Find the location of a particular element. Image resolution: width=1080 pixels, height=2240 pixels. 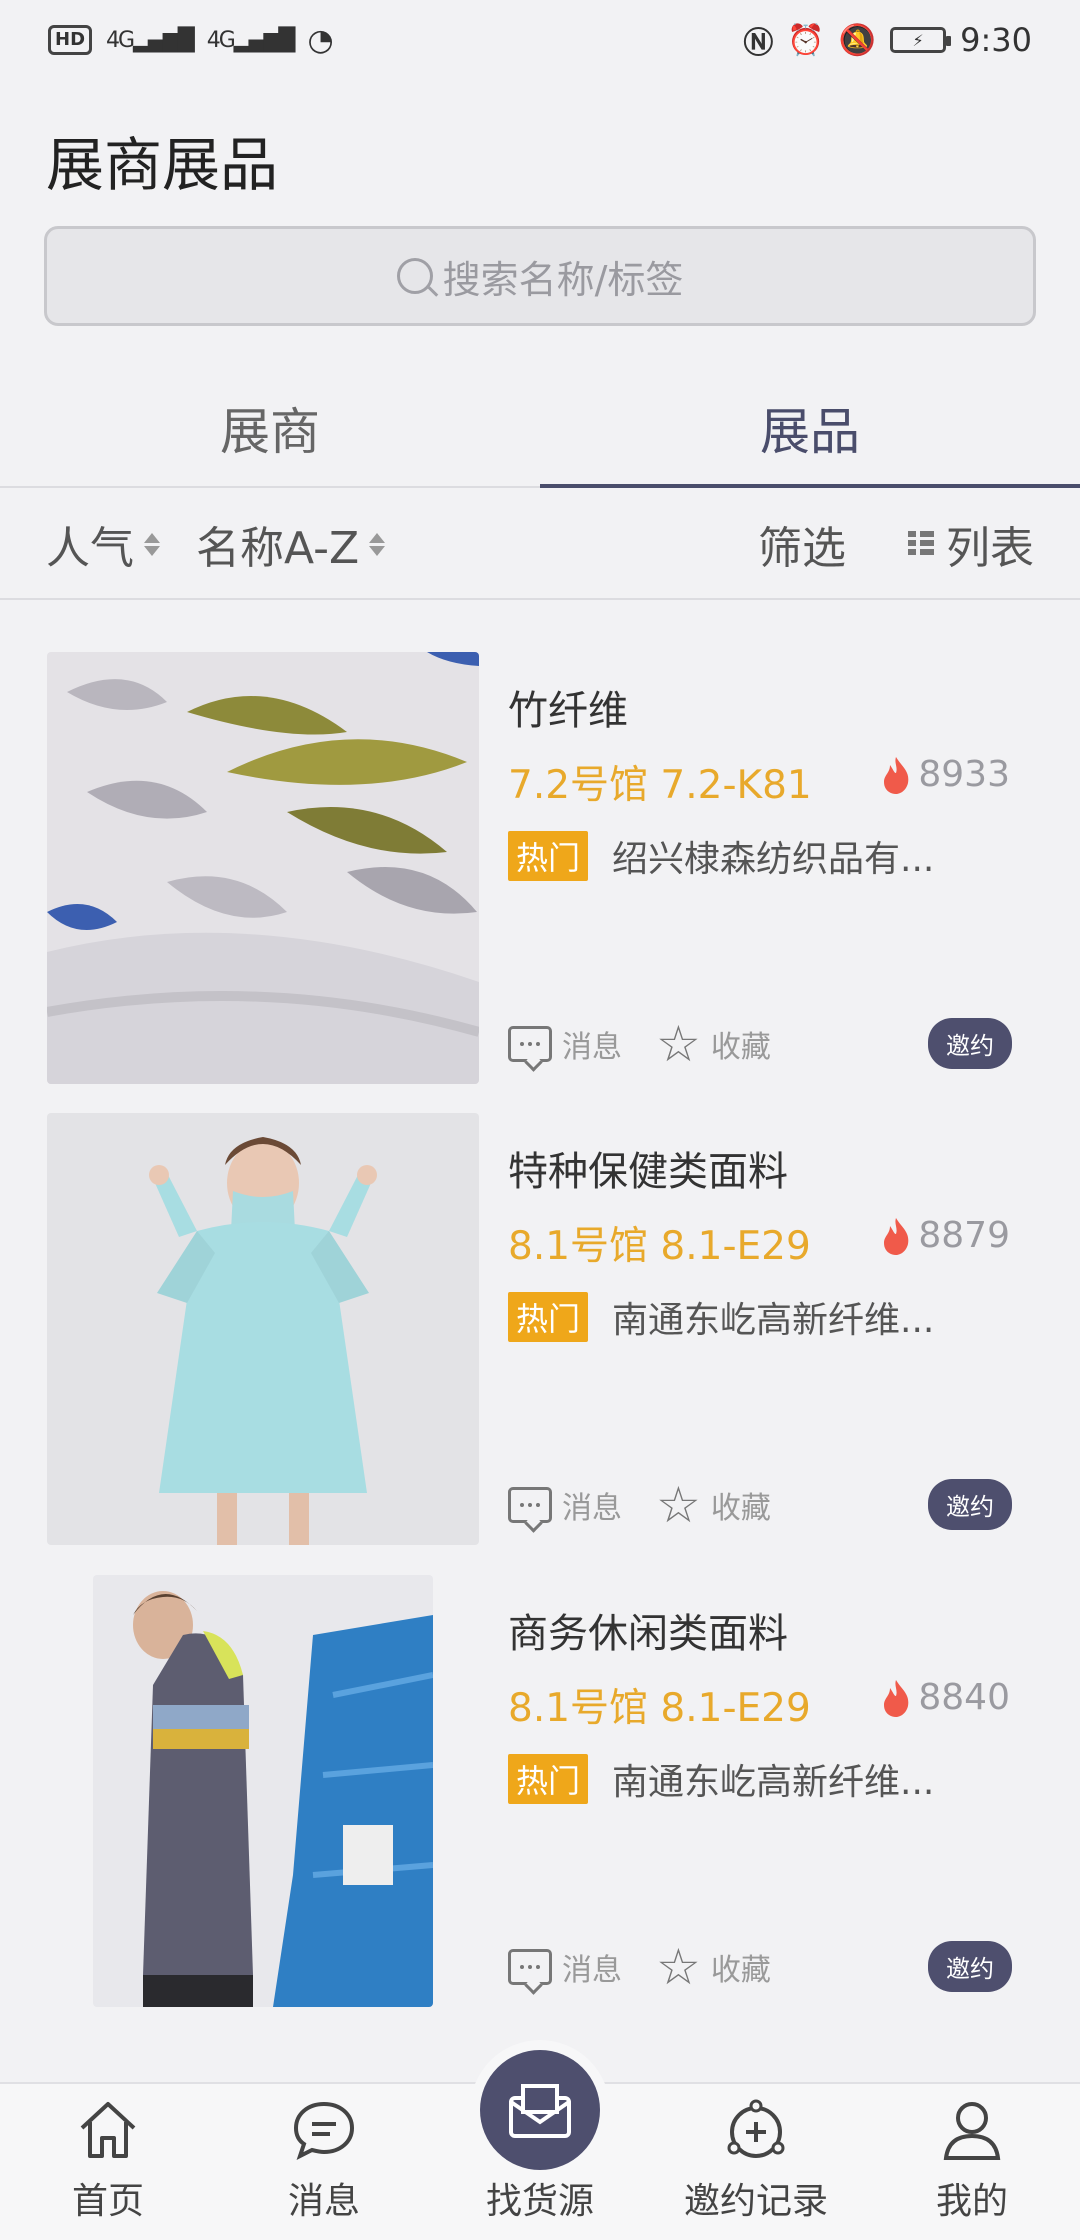

nav-profile: 我的 is located at coordinates (972, 2162).